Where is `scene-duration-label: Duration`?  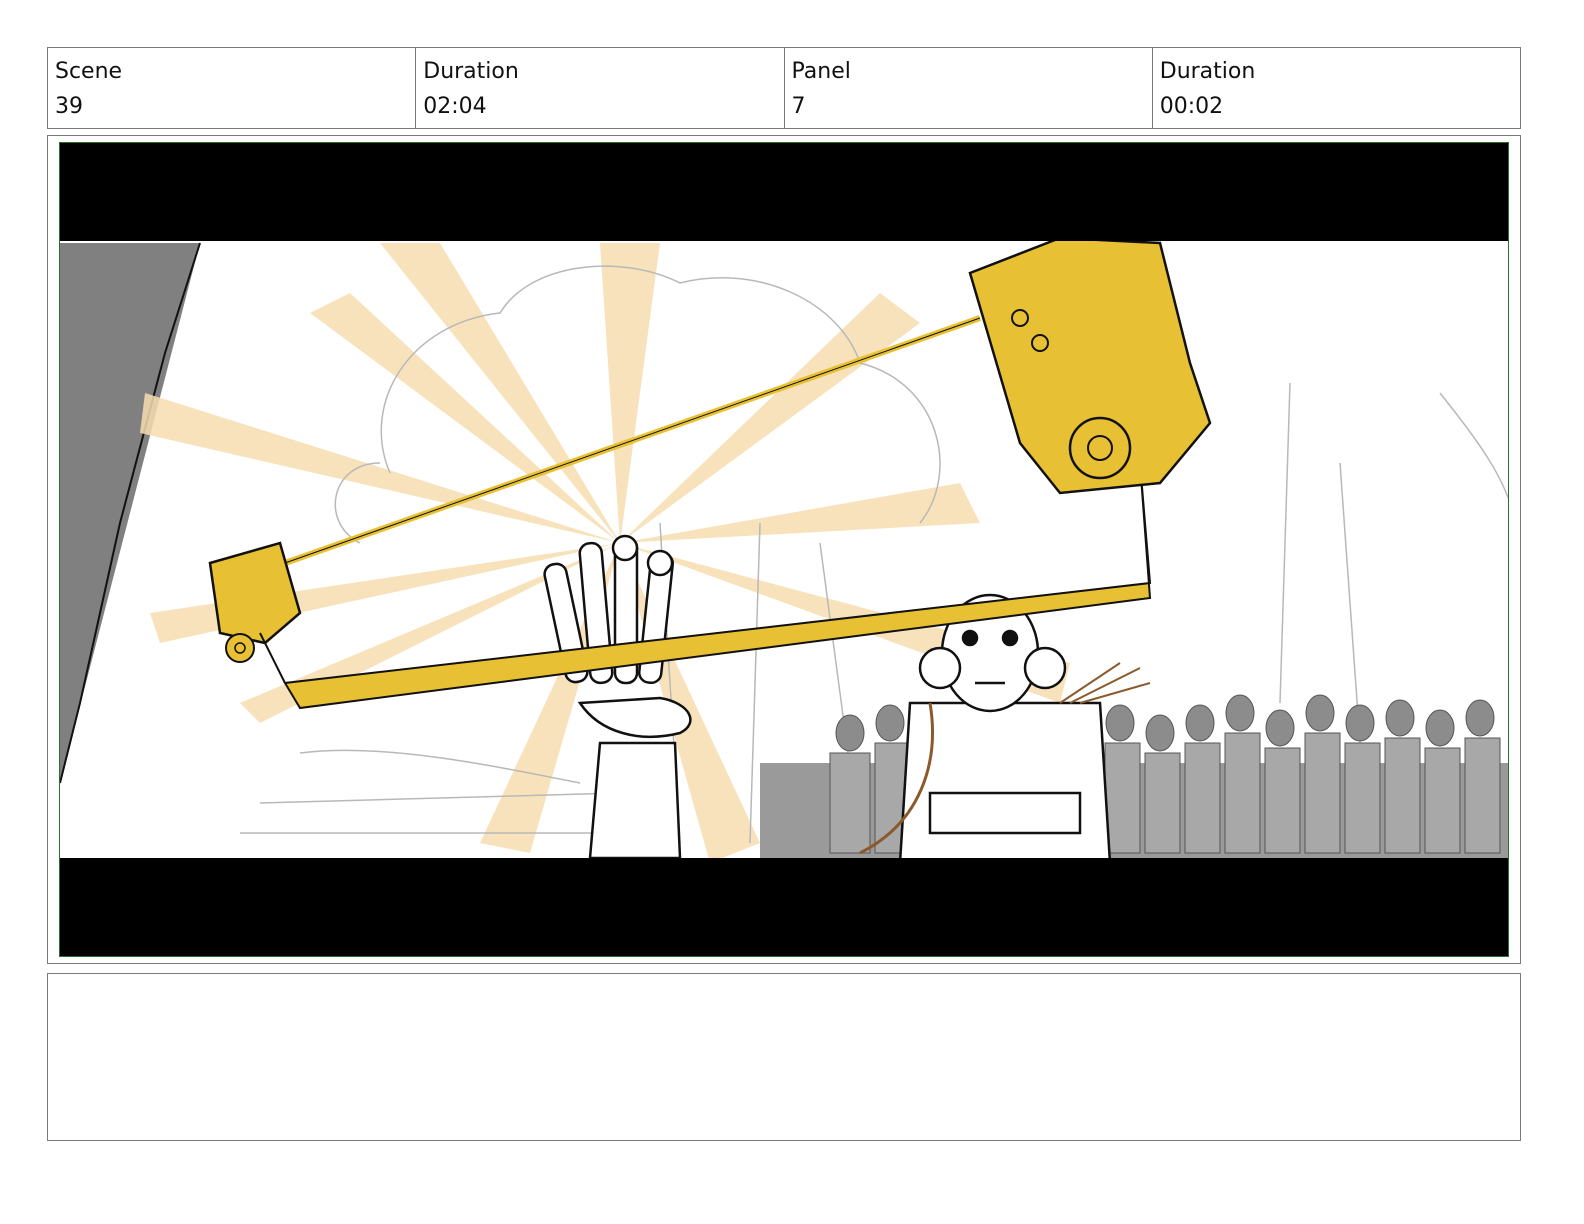 scene-duration-label: Duration is located at coordinates (471, 71).